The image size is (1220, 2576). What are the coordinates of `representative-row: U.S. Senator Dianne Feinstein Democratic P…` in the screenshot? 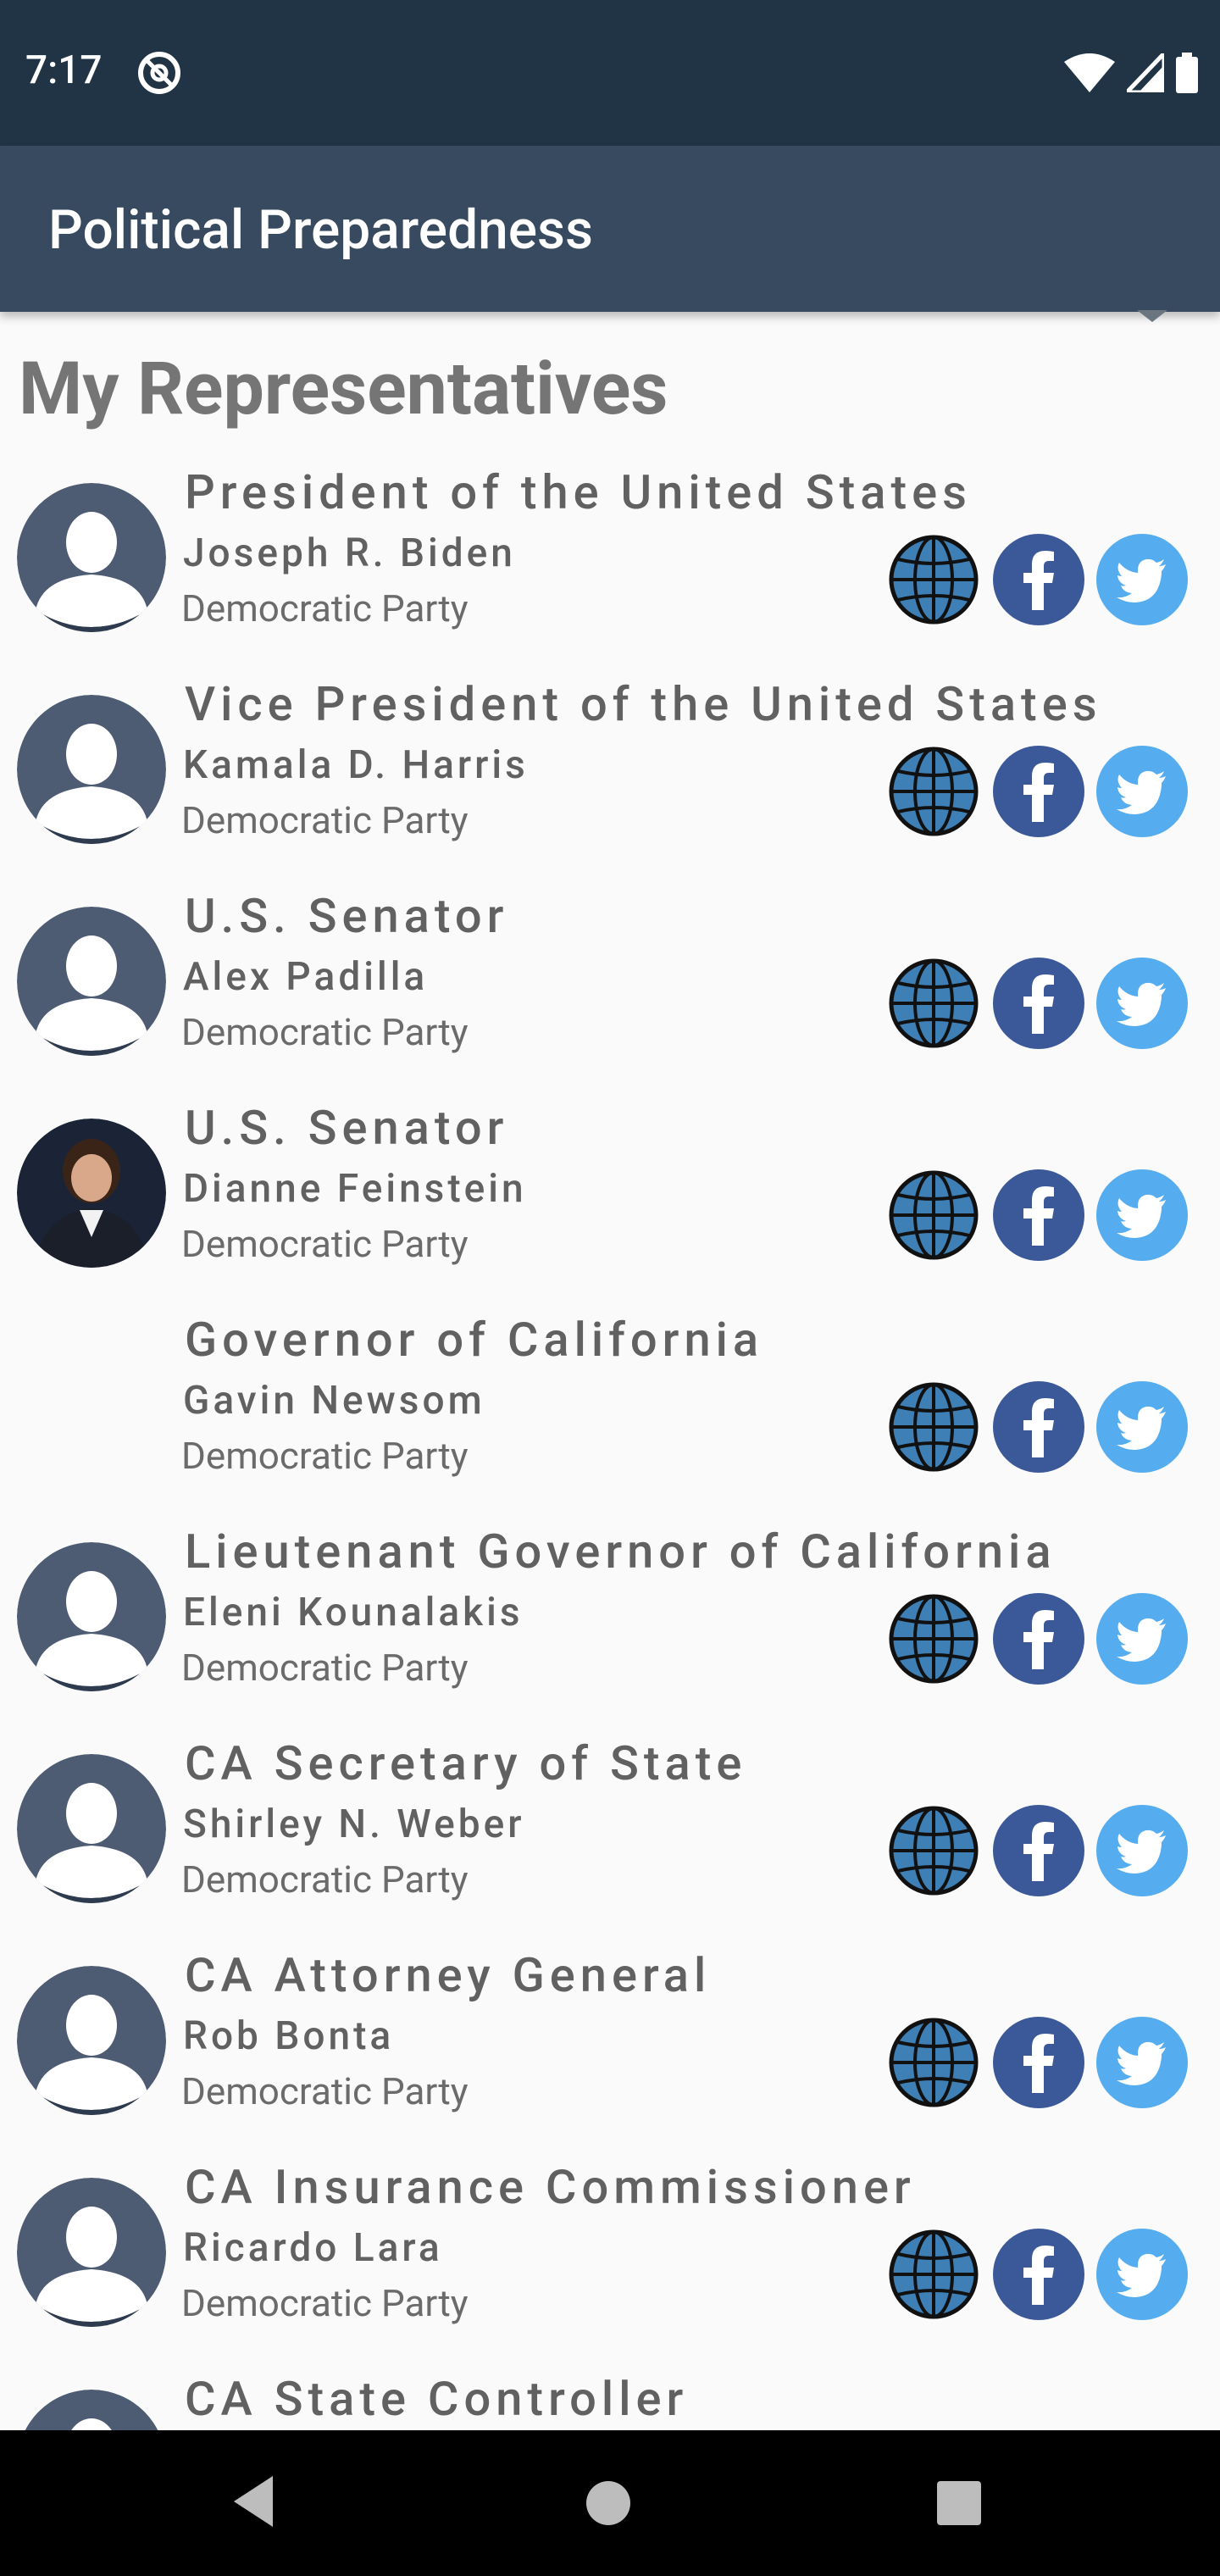 It's located at (610, 1206).